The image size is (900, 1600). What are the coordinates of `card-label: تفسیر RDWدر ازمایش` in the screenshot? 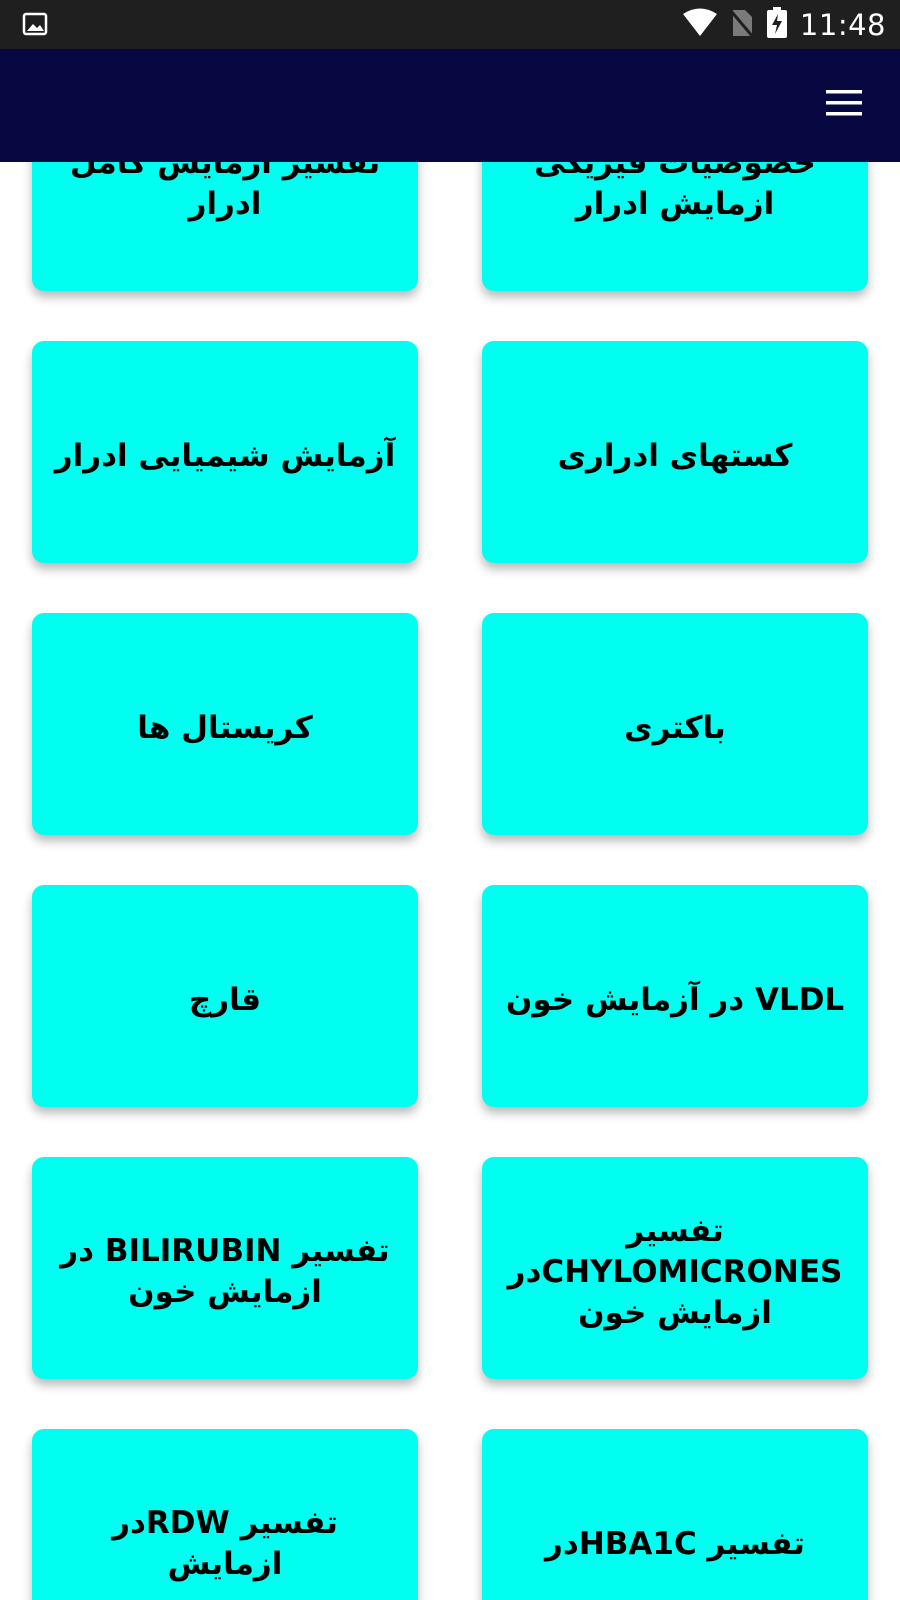 It's located at (225, 1543).